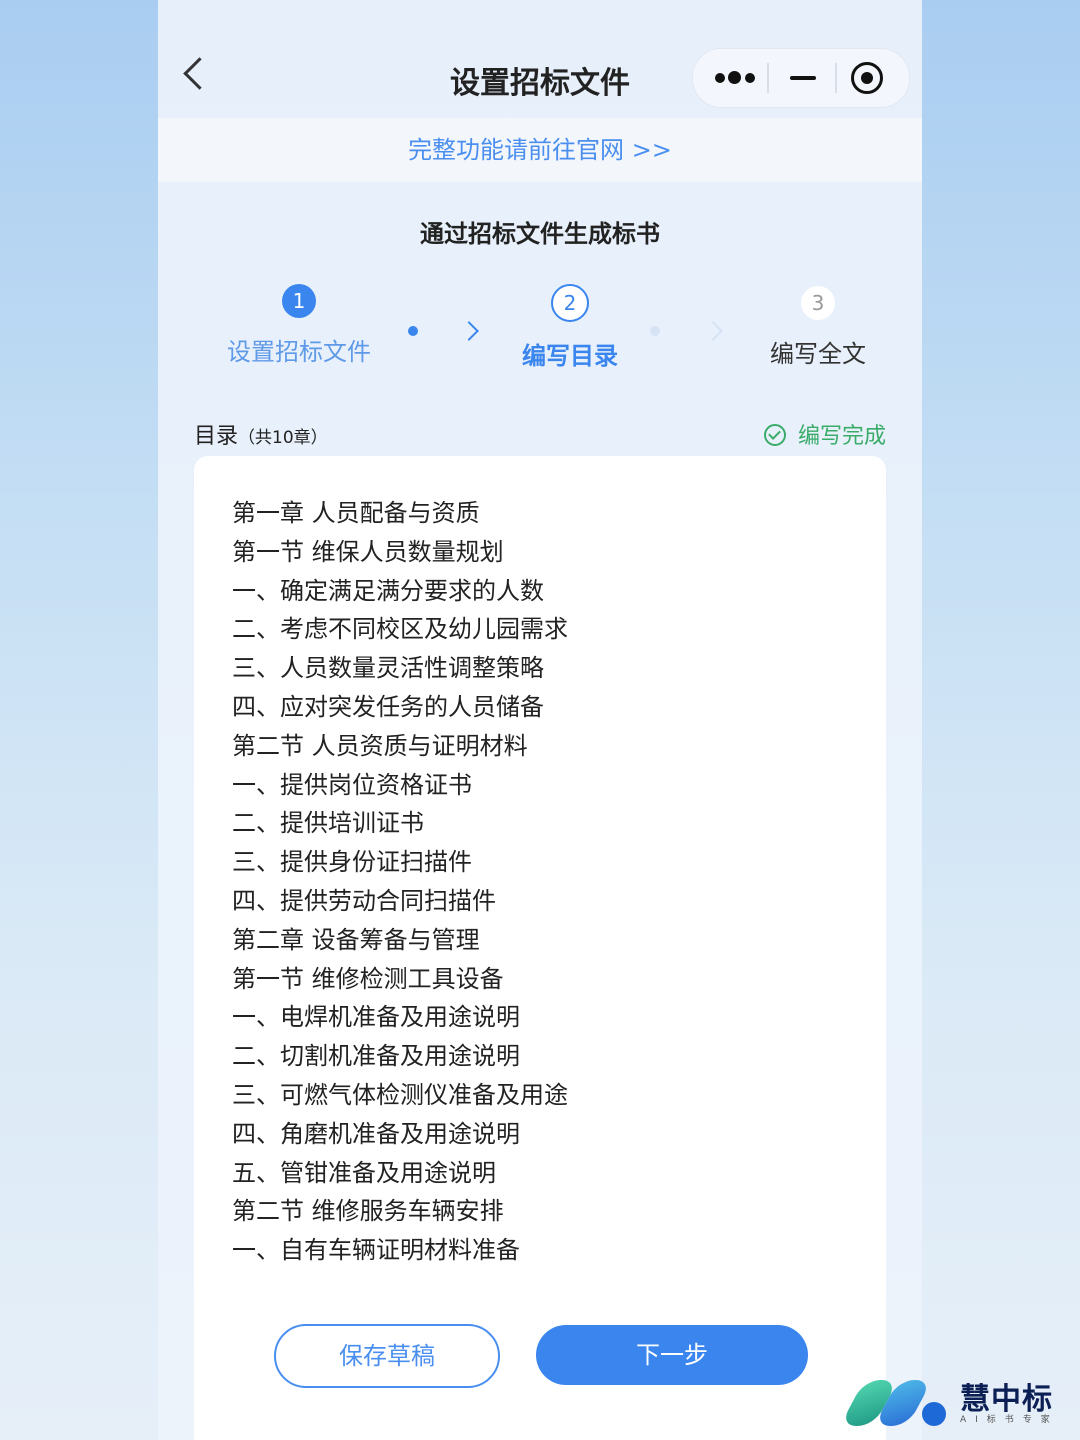  I want to click on toc-heading-label: 目录, so click(216, 436).